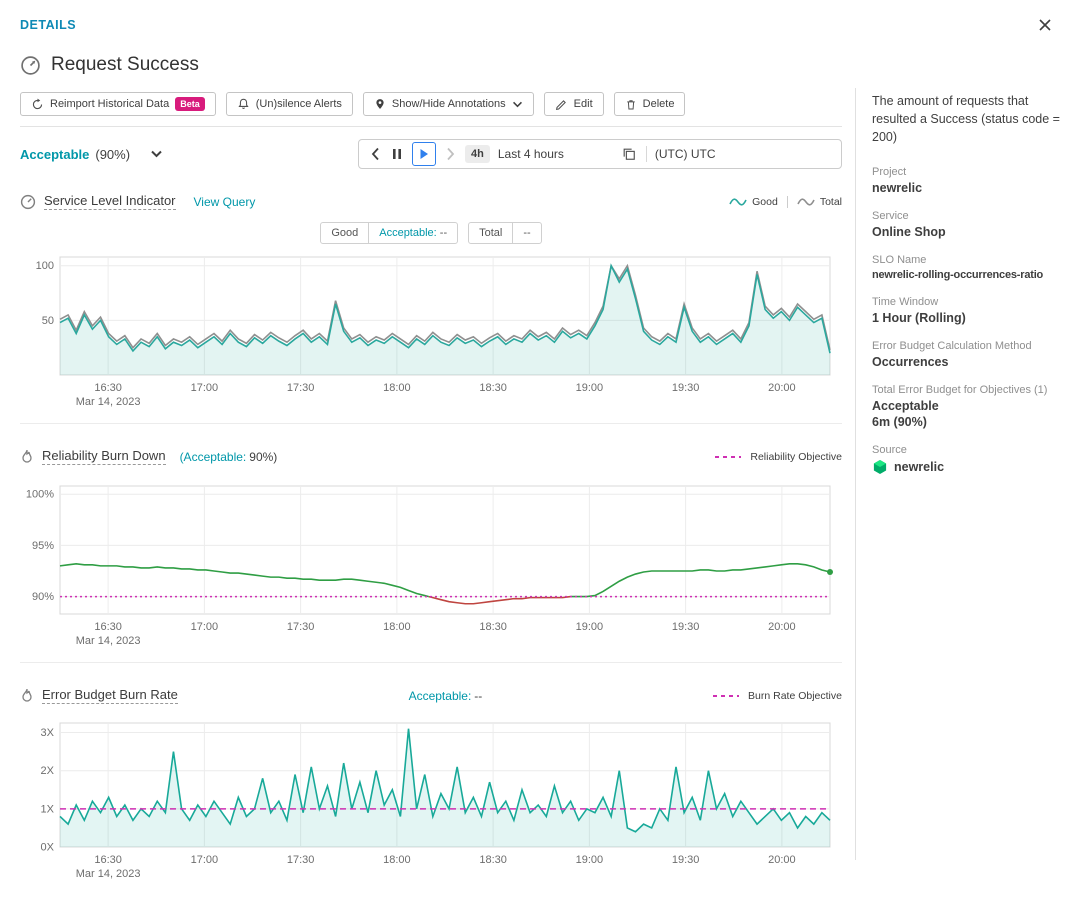 This screenshot has width=1080, height=912. What do you see at coordinates (27, 456) in the screenshot?
I see `burndown-flame-icon` at bounding box center [27, 456].